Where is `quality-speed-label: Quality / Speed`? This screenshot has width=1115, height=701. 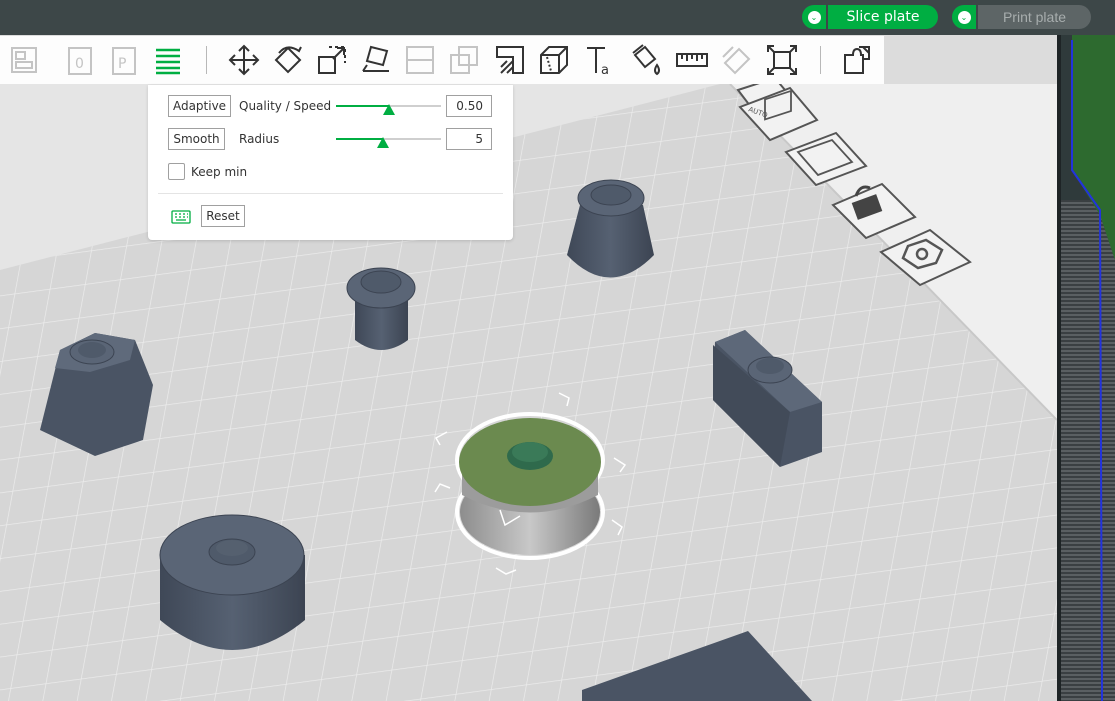 quality-speed-label: Quality / Speed is located at coordinates (285, 106).